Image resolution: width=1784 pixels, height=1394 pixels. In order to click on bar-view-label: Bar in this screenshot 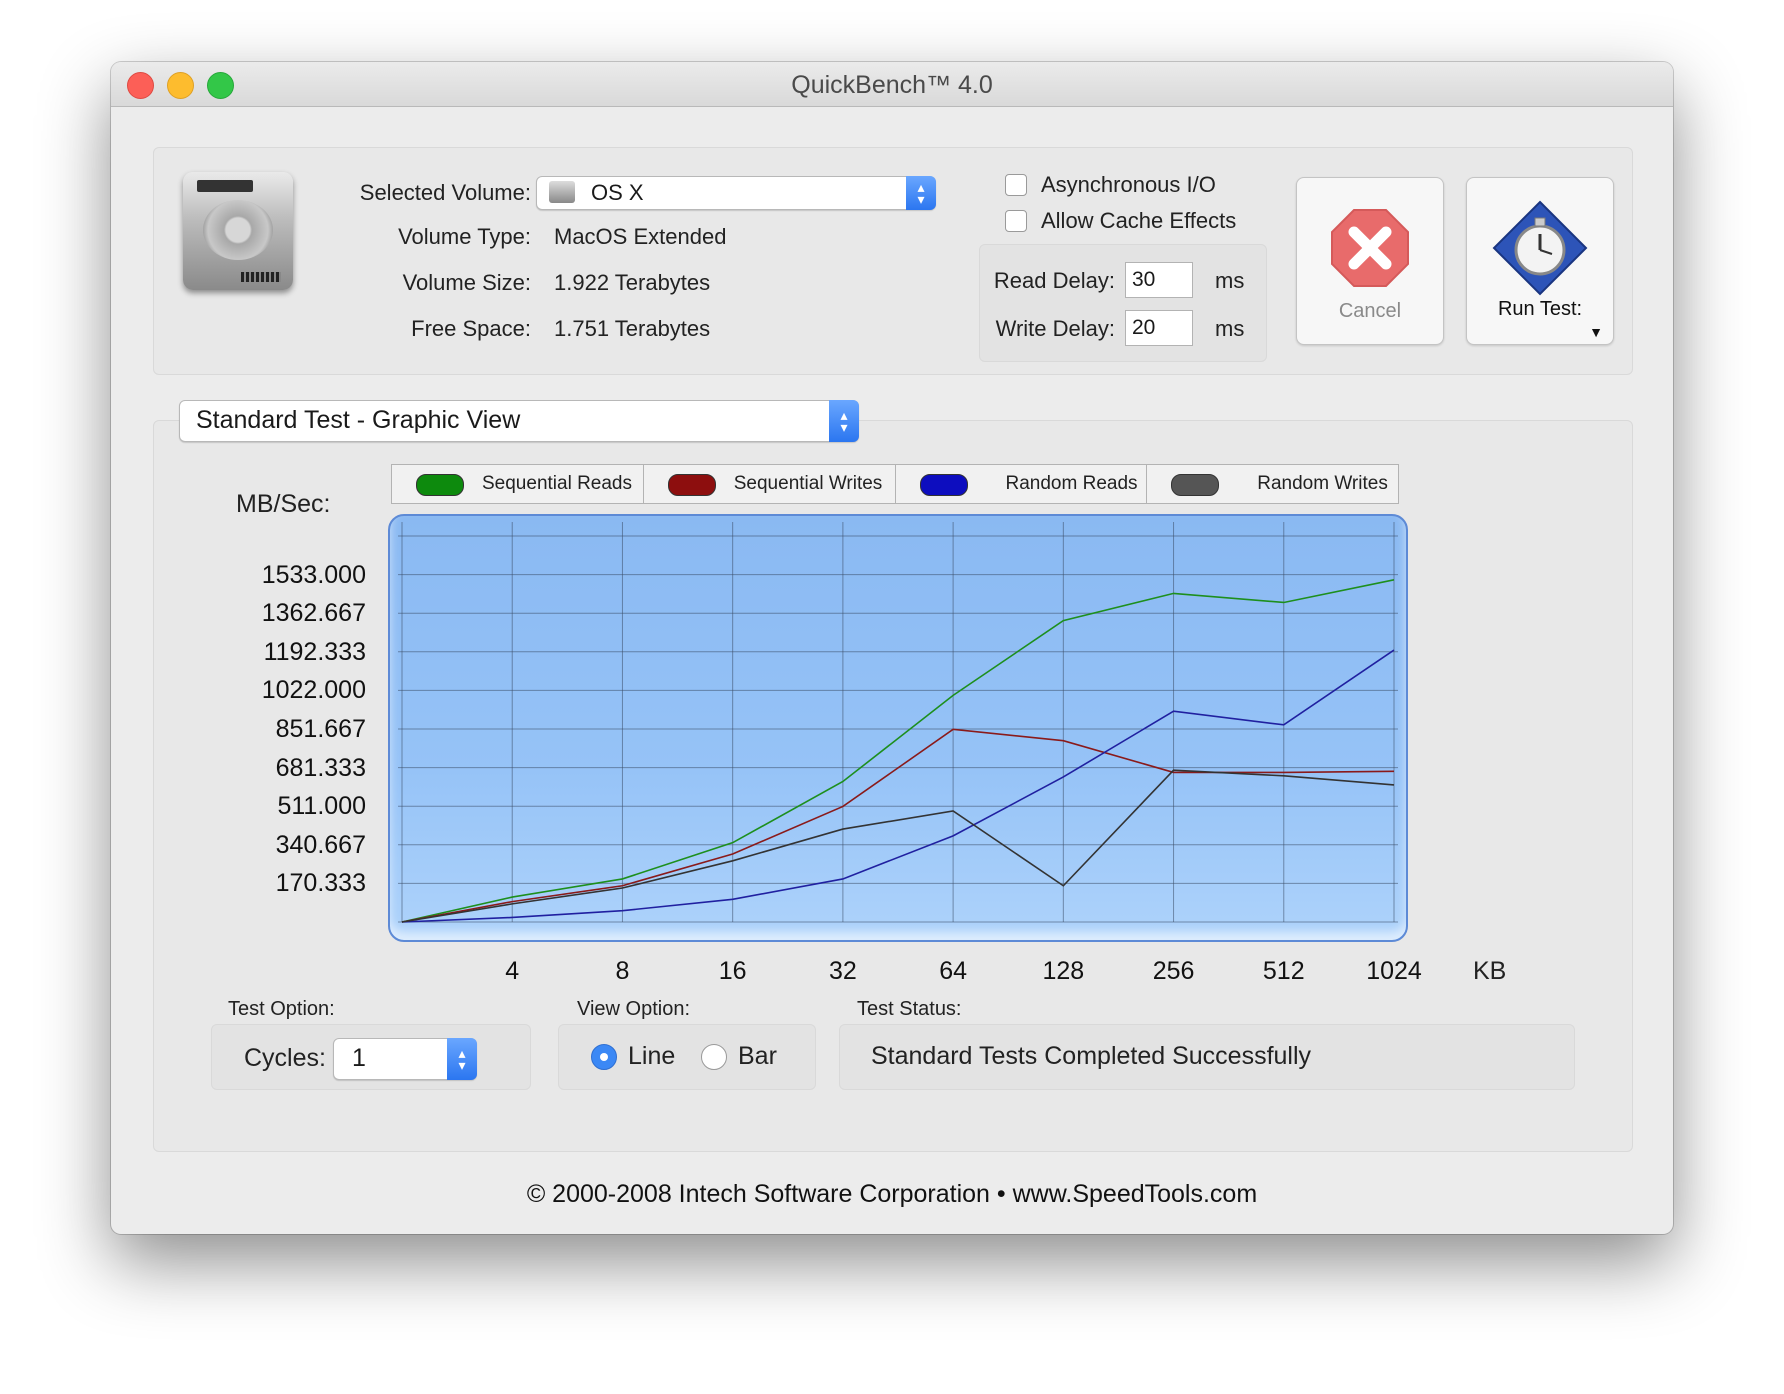, I will do `click(757, 1056)`.